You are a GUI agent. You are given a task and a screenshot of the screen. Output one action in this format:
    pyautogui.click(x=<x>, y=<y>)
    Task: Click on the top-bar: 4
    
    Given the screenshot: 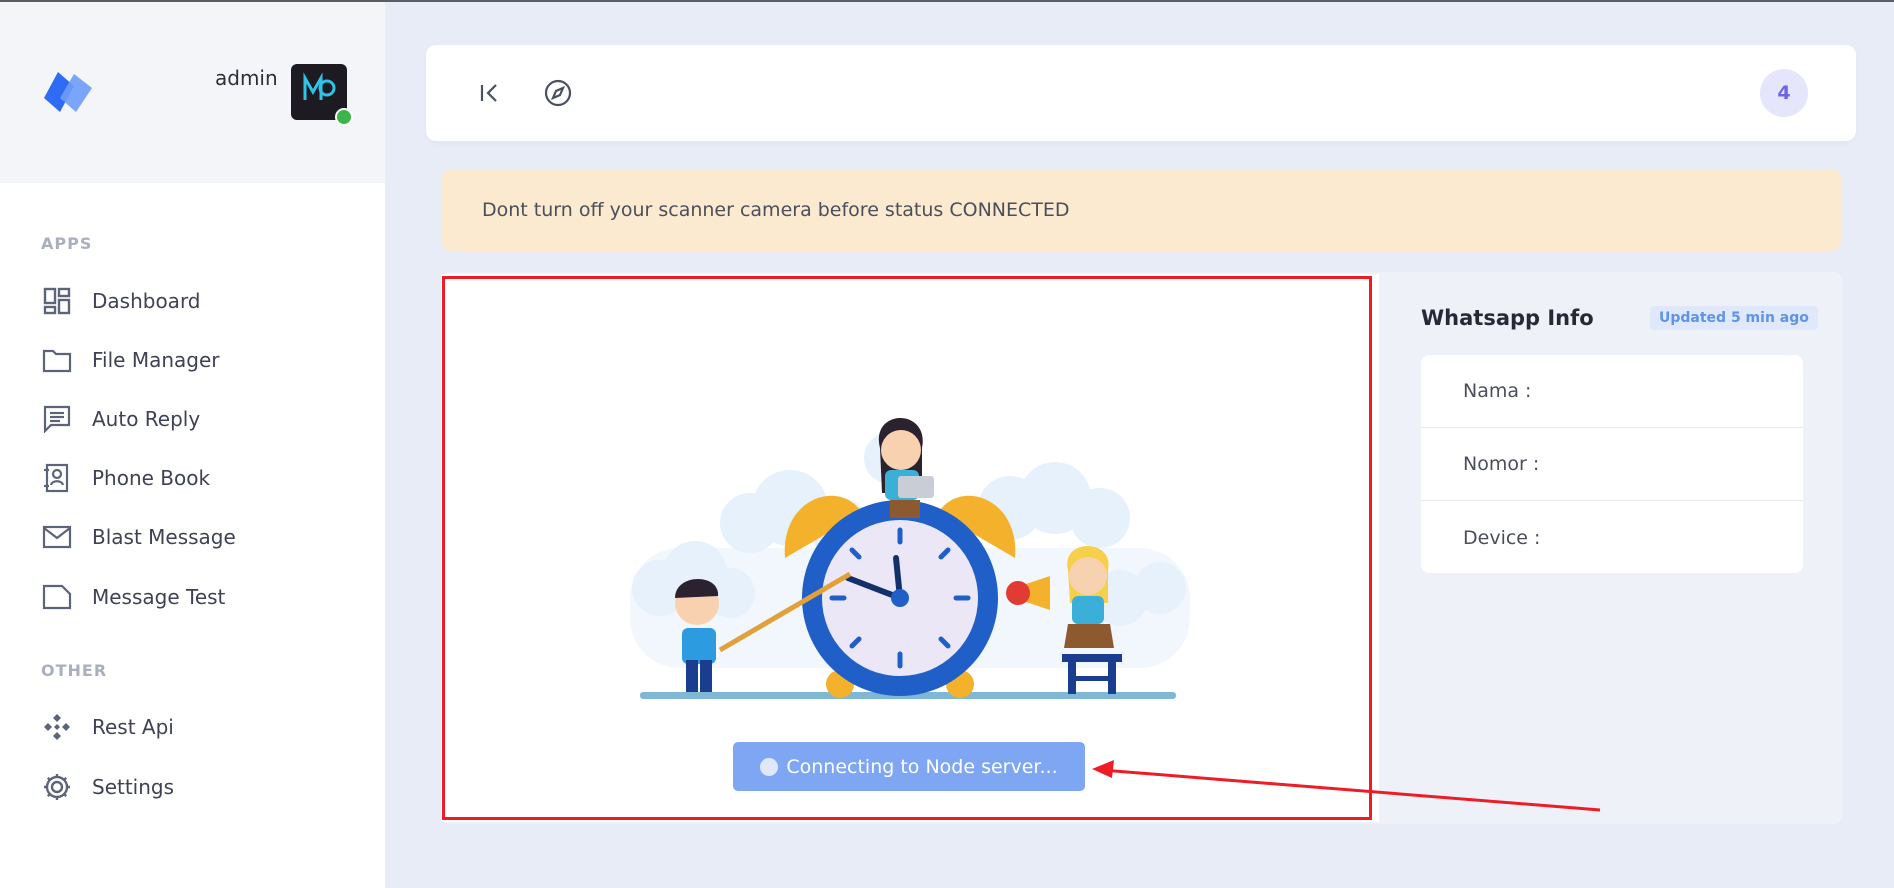 What is the action you would take?
    pyautogui.click(x=1141, y=93)
    